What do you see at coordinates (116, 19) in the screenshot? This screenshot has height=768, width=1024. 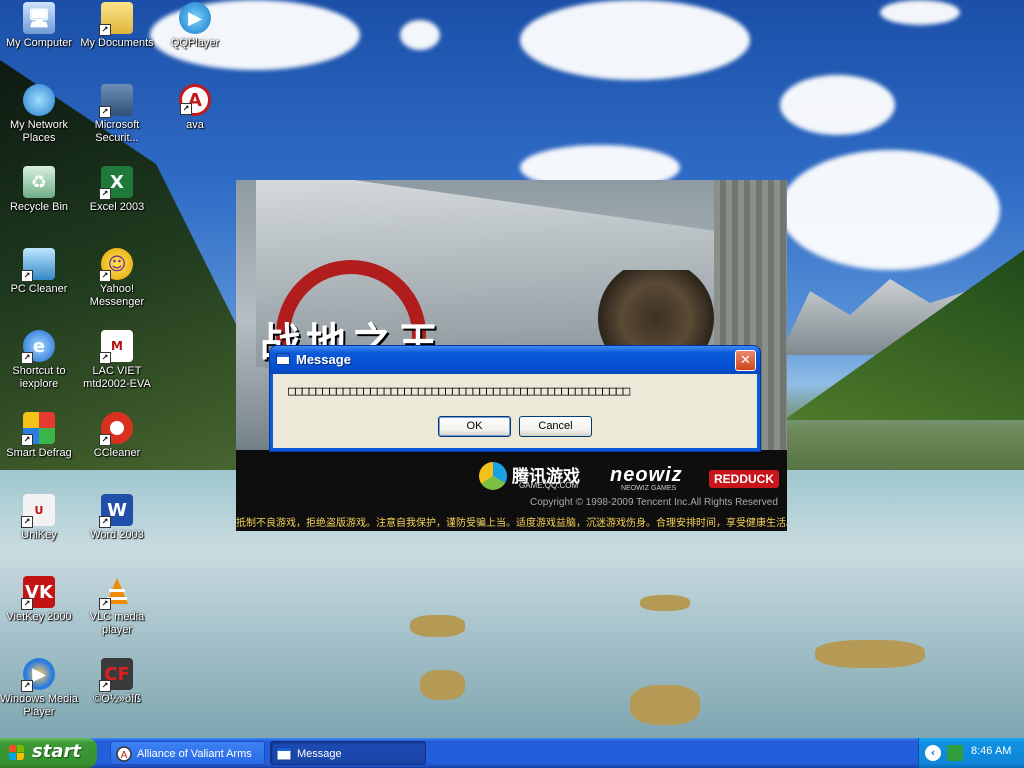 I see `documents-folder-icon: ↗` at bounding box center [116, 19].